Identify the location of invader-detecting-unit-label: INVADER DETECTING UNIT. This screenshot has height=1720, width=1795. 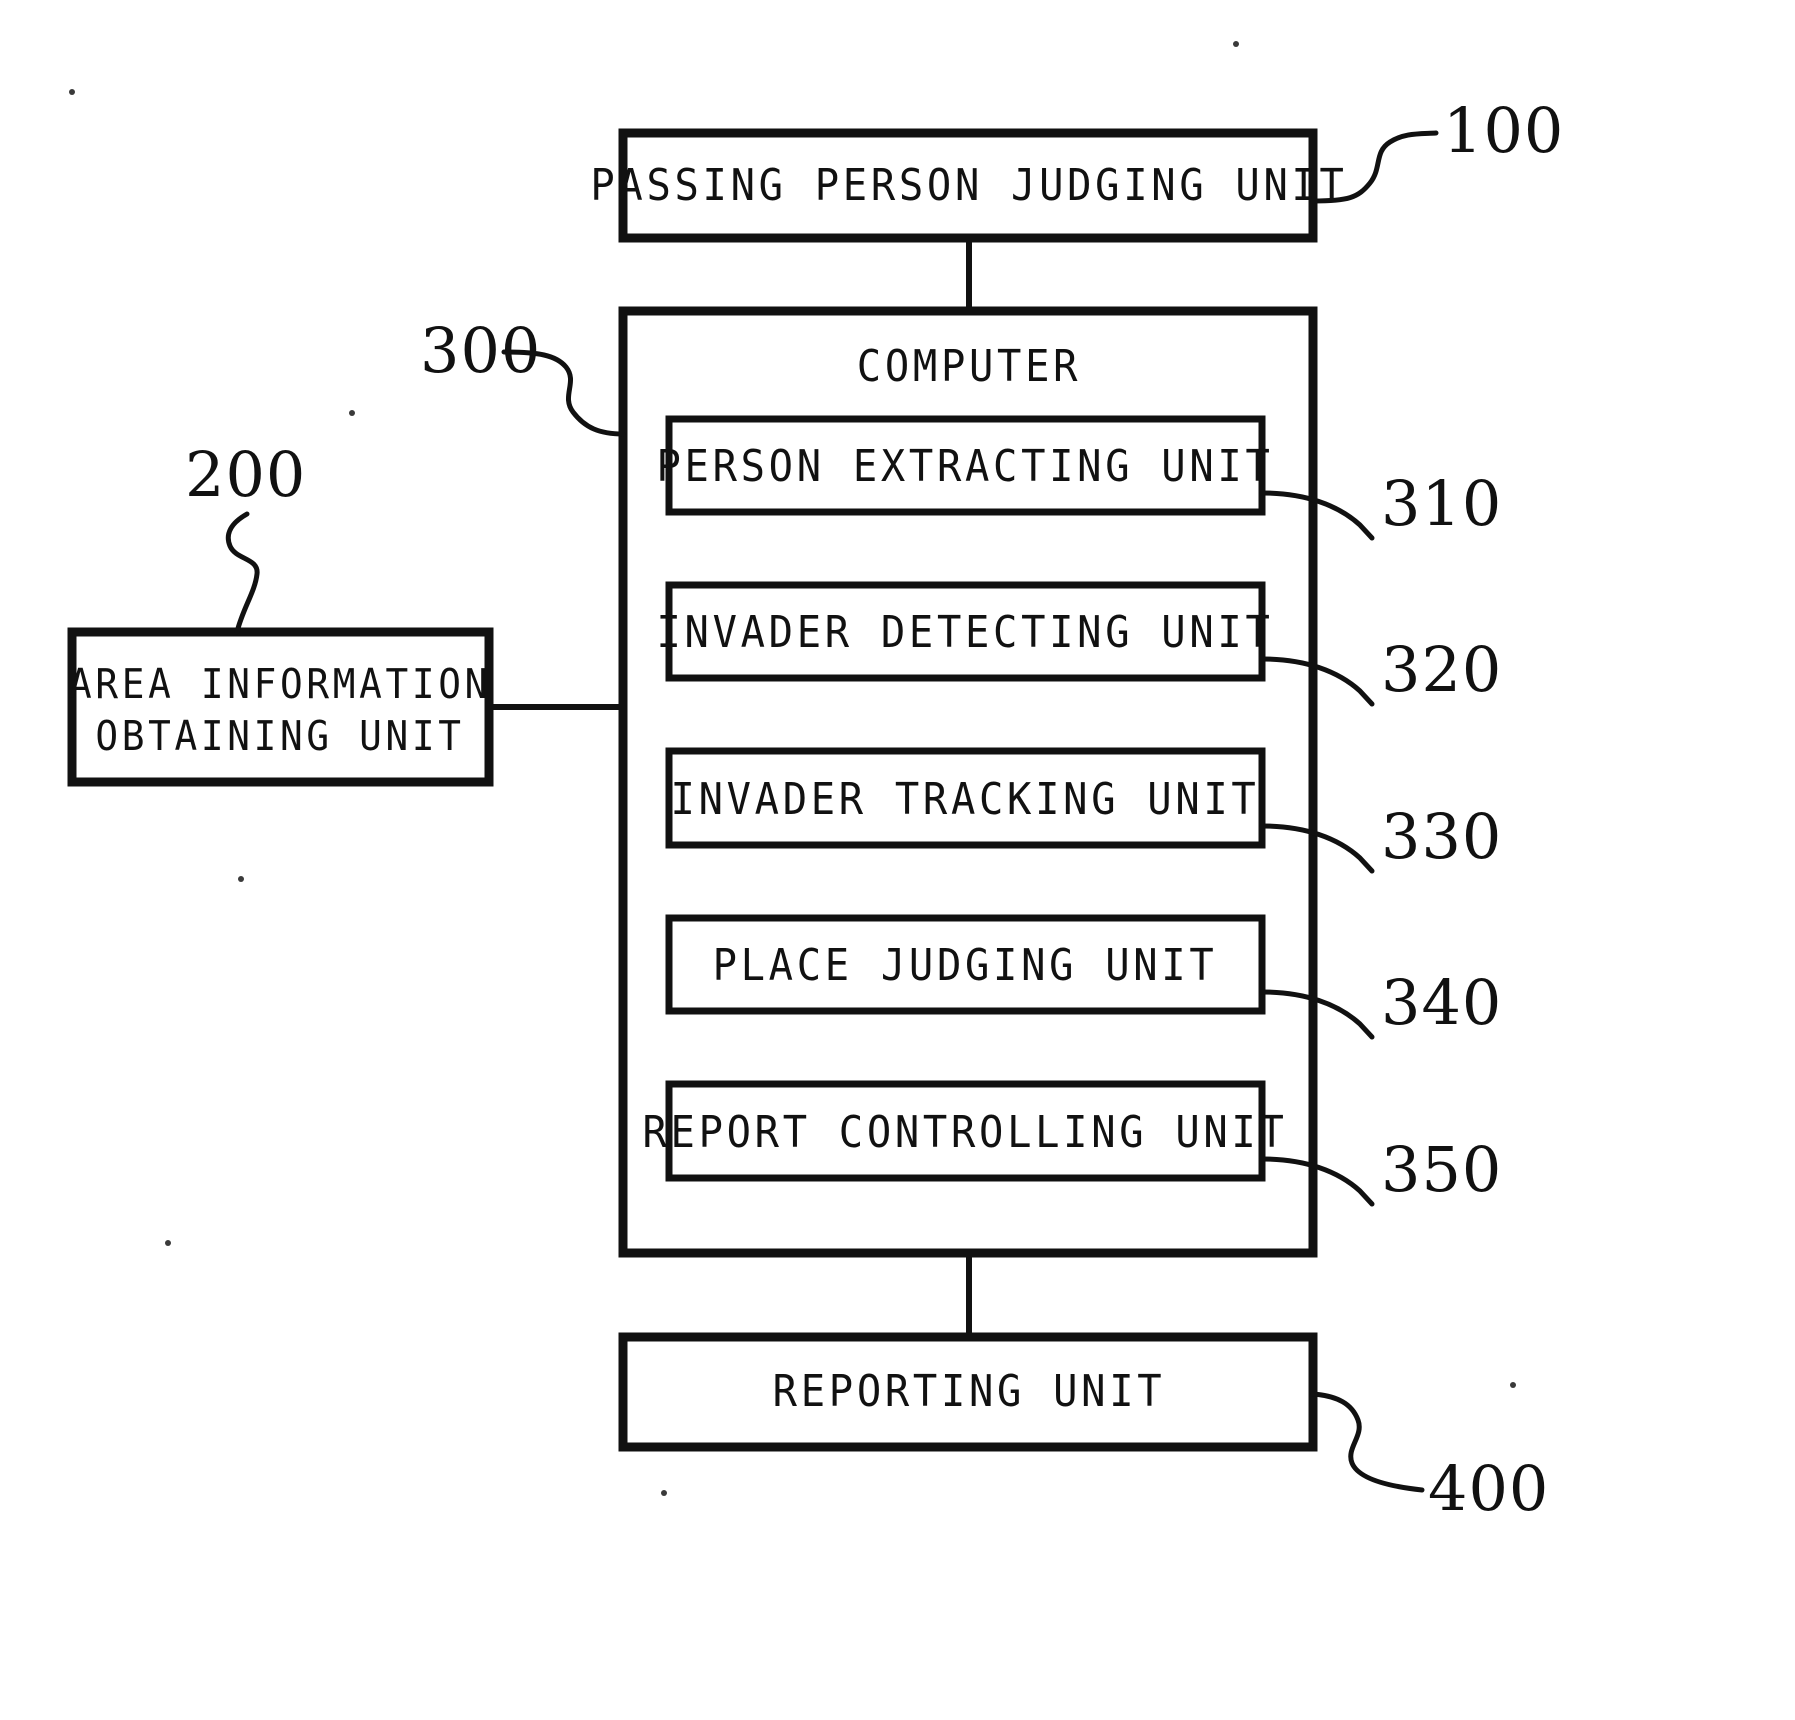
(965, 631).